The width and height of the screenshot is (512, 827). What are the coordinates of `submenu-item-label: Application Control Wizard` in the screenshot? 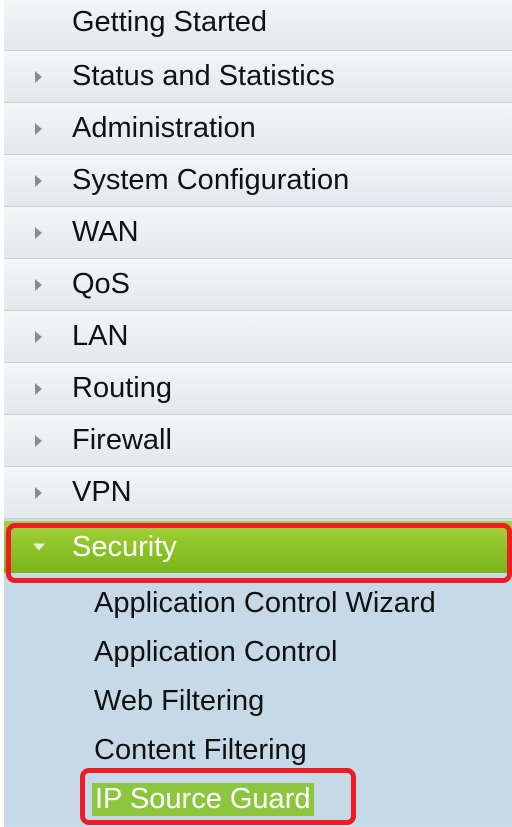 It's located at (265, 603).